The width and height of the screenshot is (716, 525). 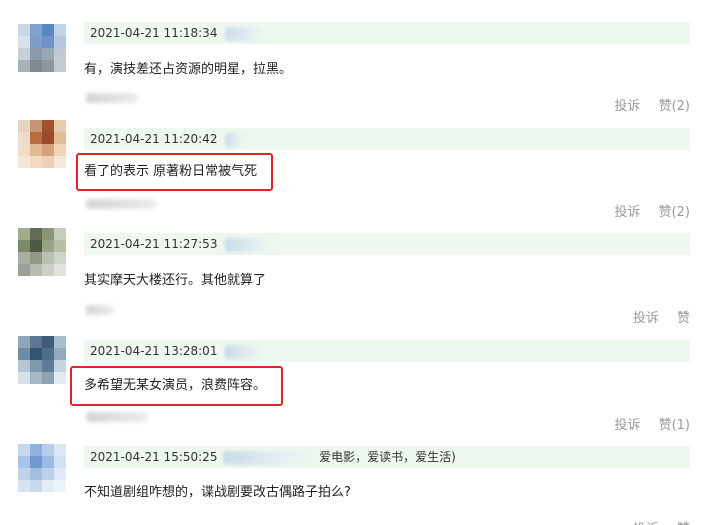 What do you see at coordinates (387, 457) in the screenshot?
I see `user-tags: 爱电影，爱读书，爱生活)` at bounding box center [387, 457].